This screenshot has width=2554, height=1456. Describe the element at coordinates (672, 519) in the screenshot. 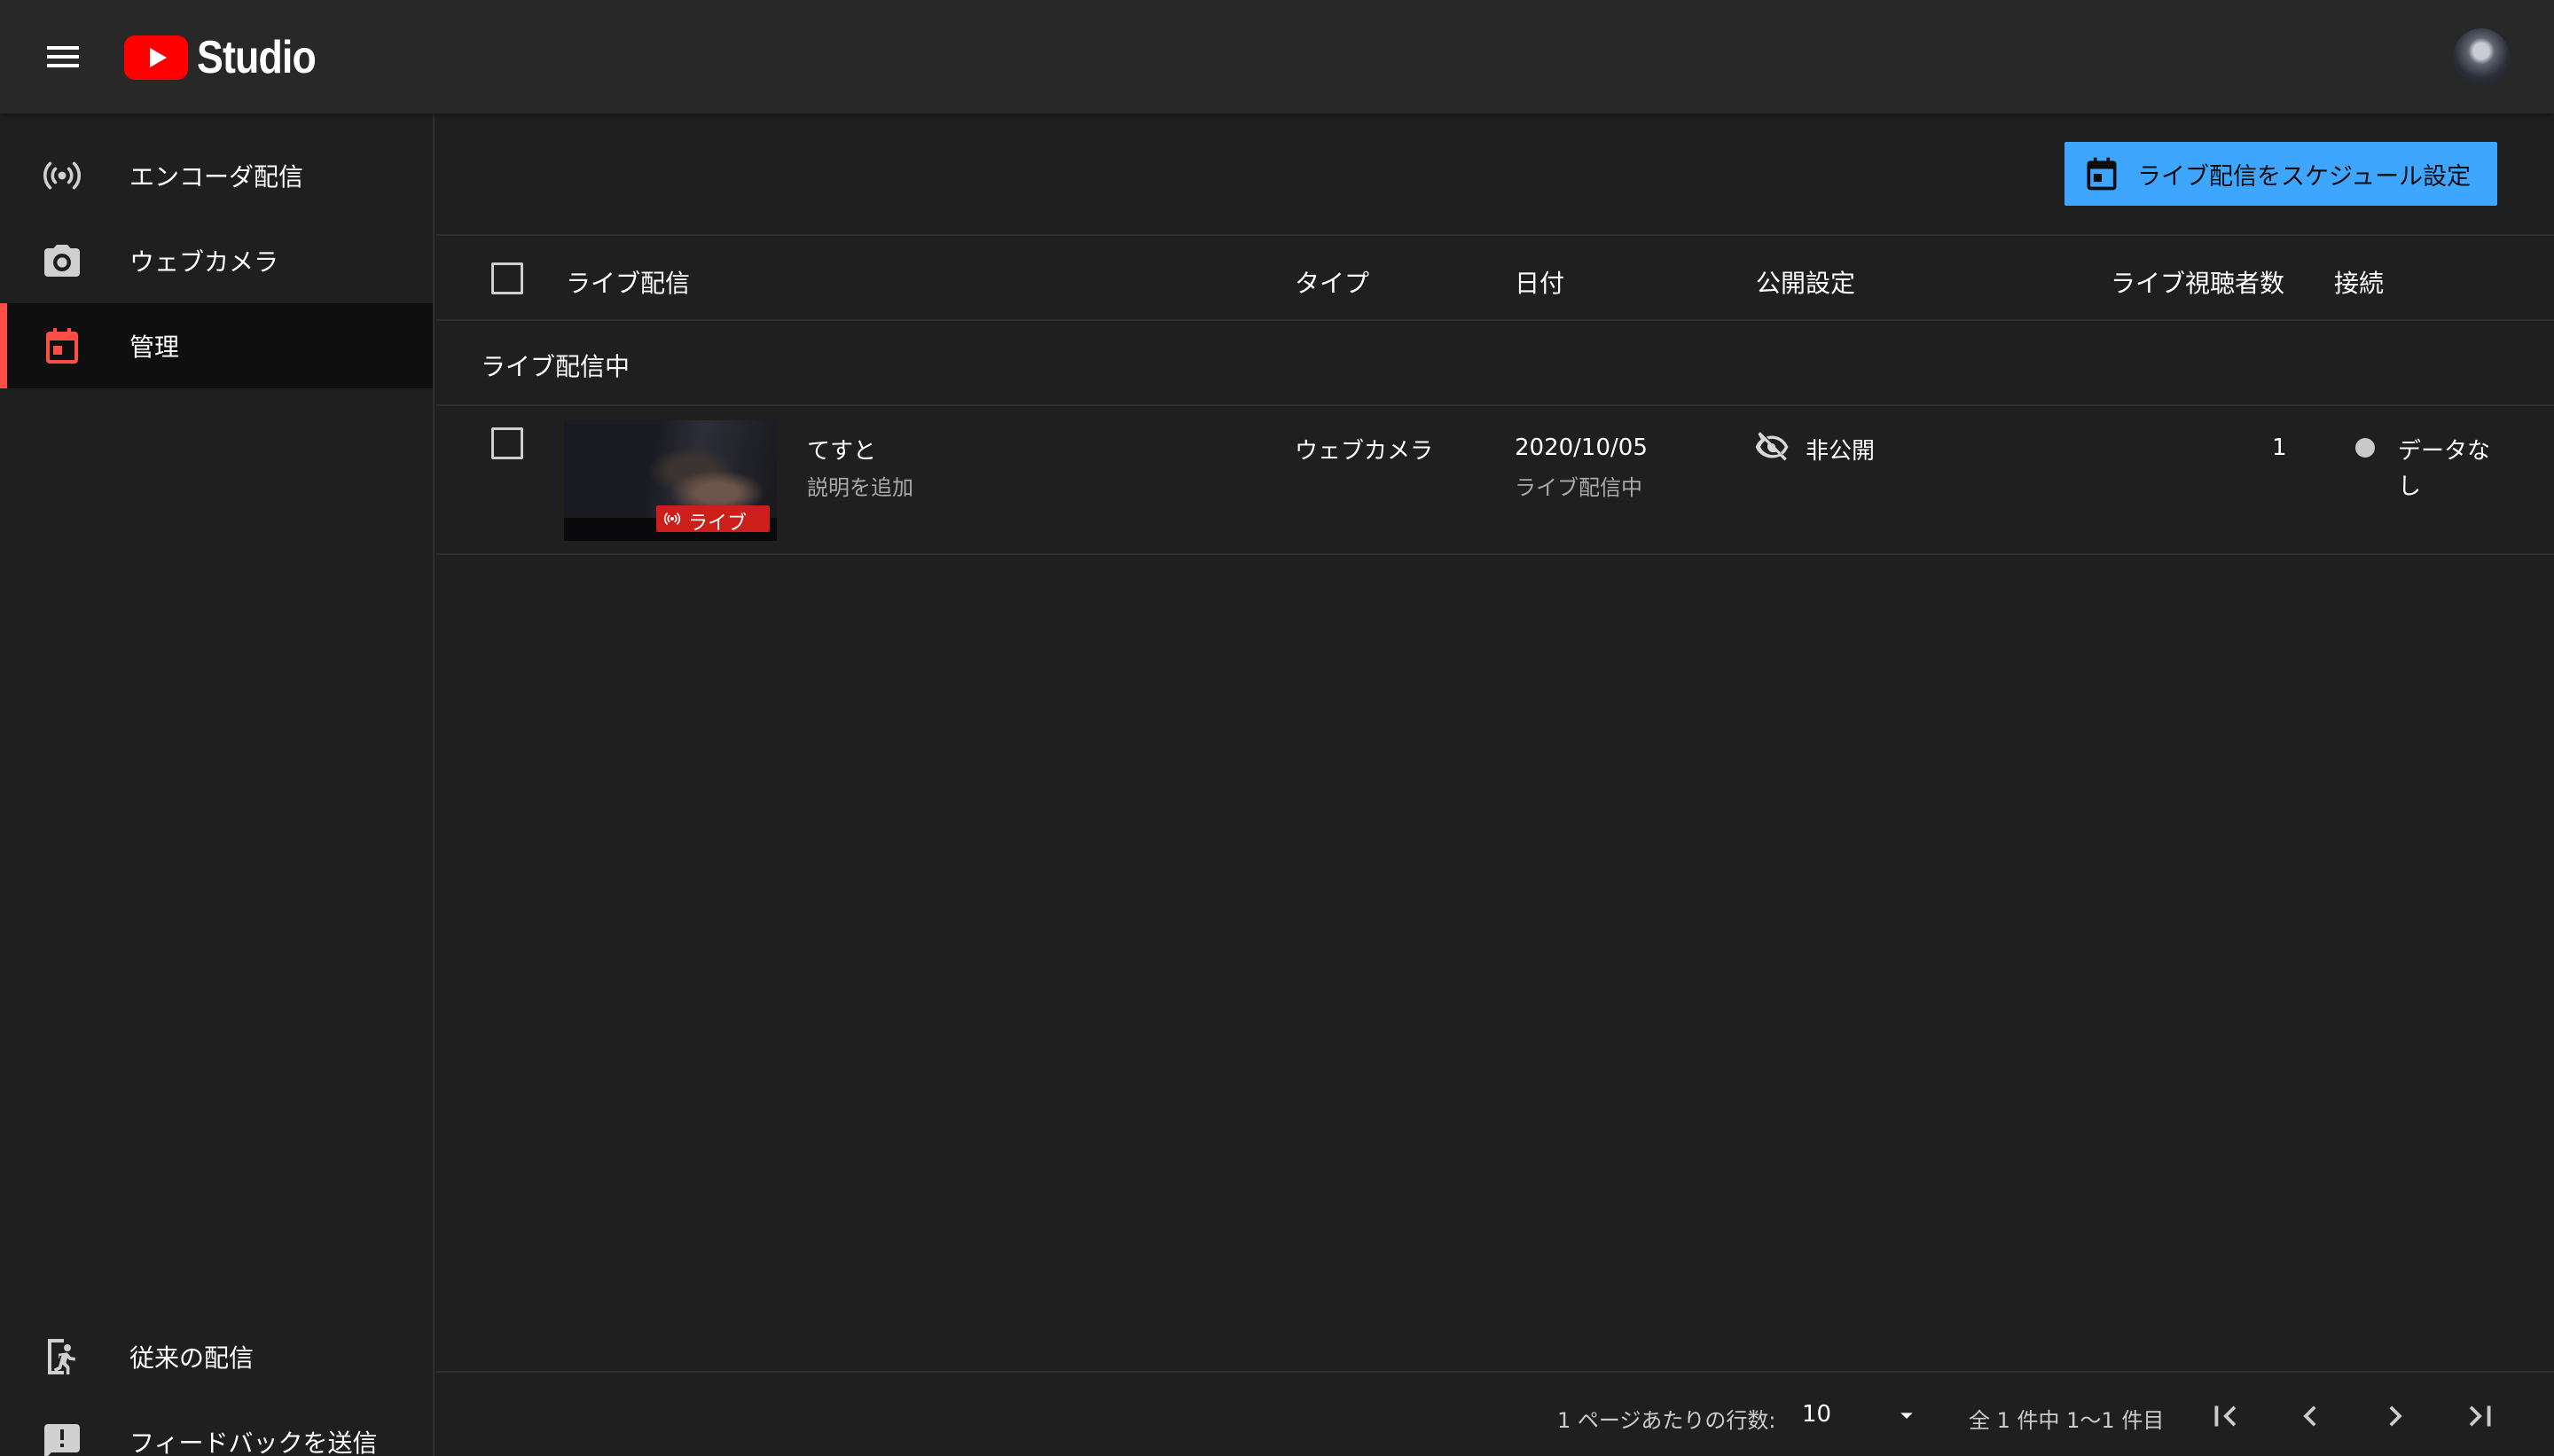

I see `live-broadcast-icon` at that location.